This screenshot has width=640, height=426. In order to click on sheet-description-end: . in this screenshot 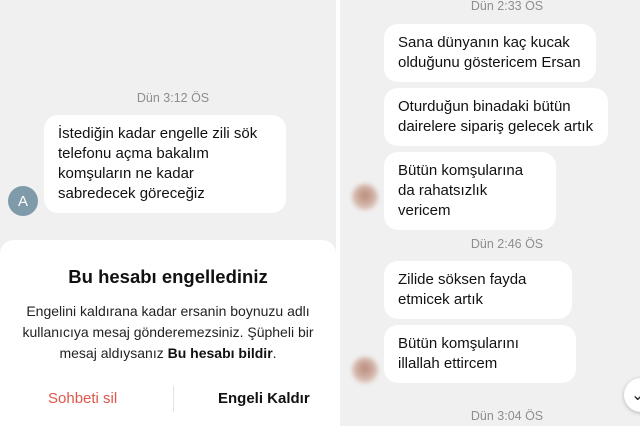, I will do `click(274, 353)`.